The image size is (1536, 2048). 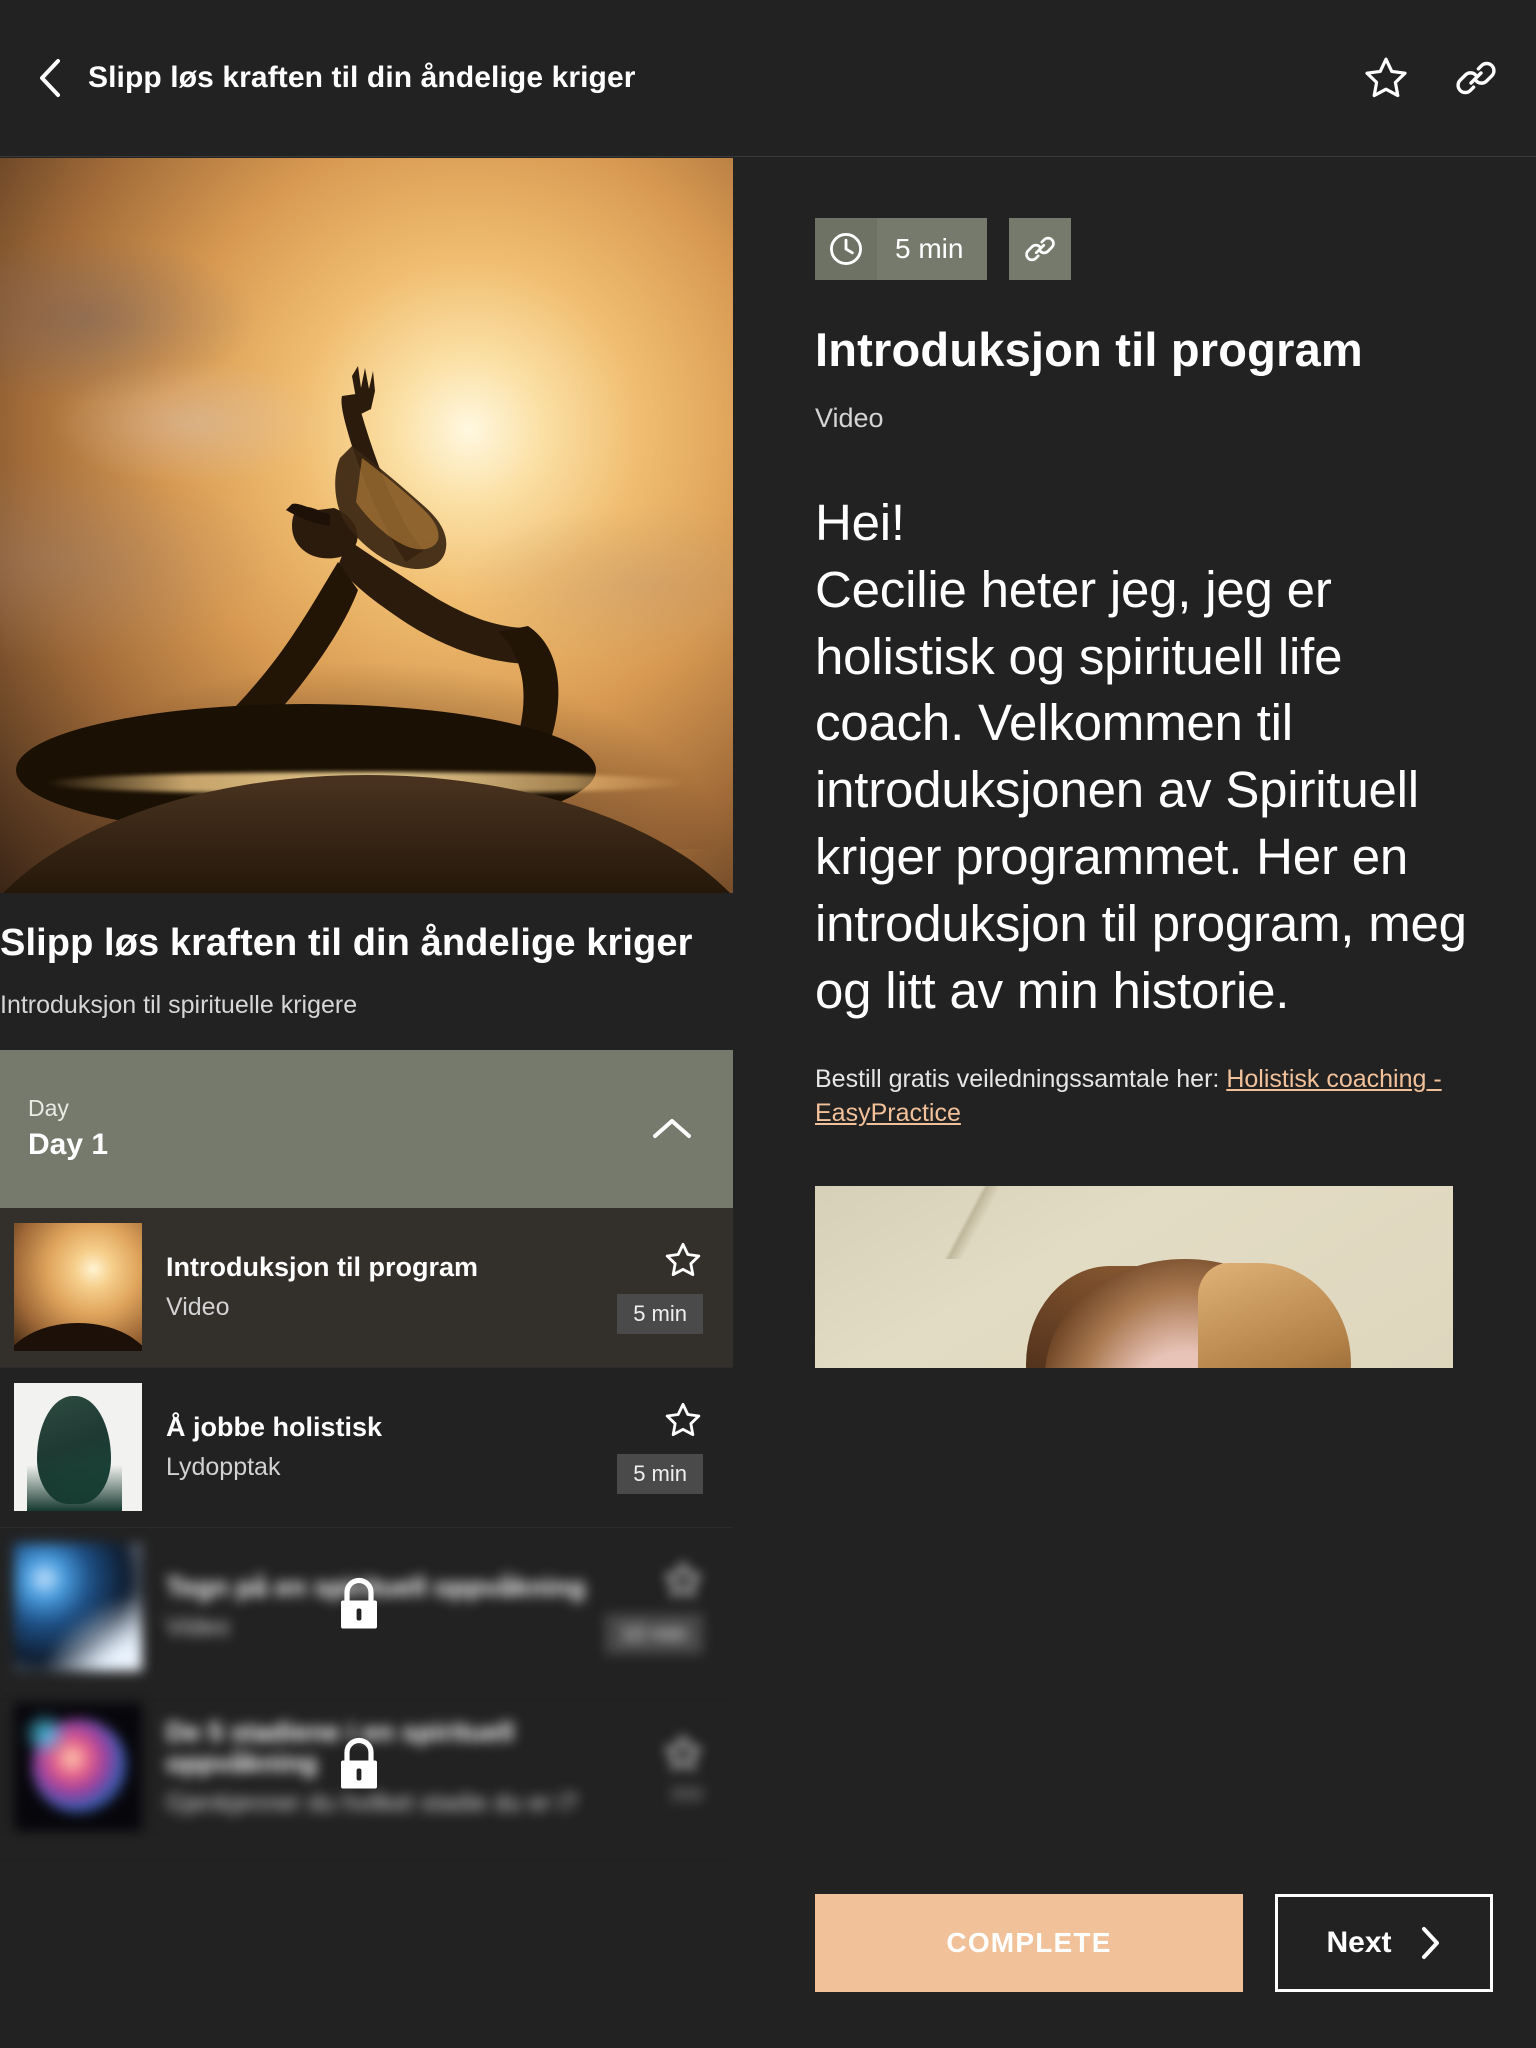 I want to click on day-value: Day 1, so click(x=68, y=1145).